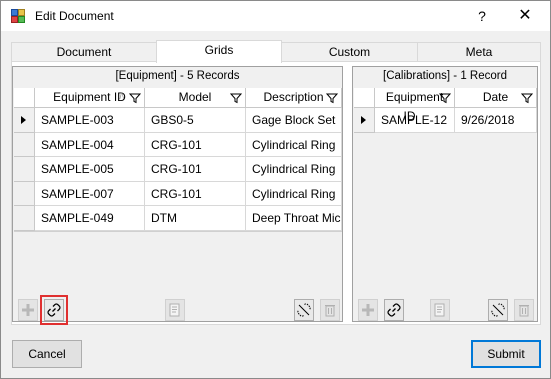 The width and height of the screenshot is (551, 379). I want to click on help-button: ?, so click(482, 16).